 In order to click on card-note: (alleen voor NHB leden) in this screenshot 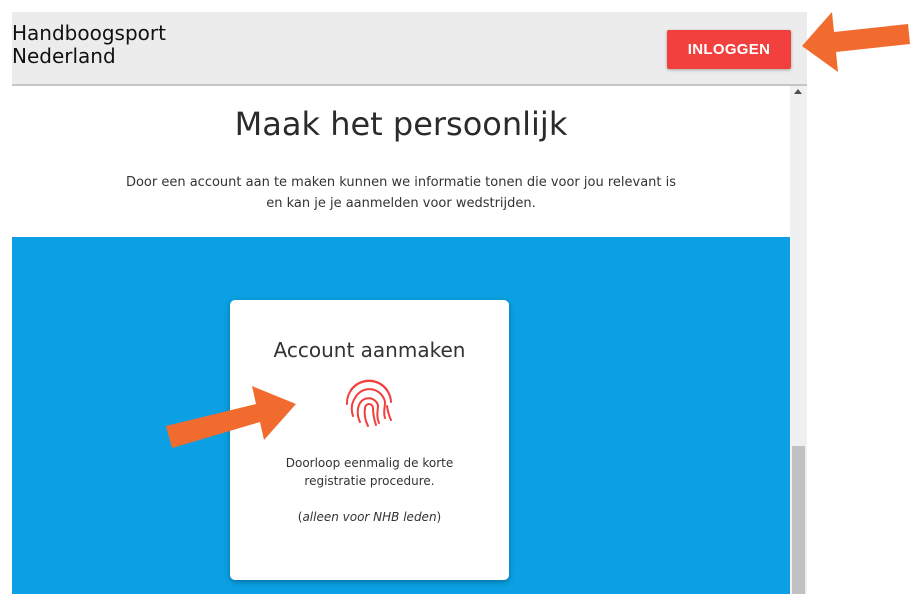, I will do `click(369, 517)`.